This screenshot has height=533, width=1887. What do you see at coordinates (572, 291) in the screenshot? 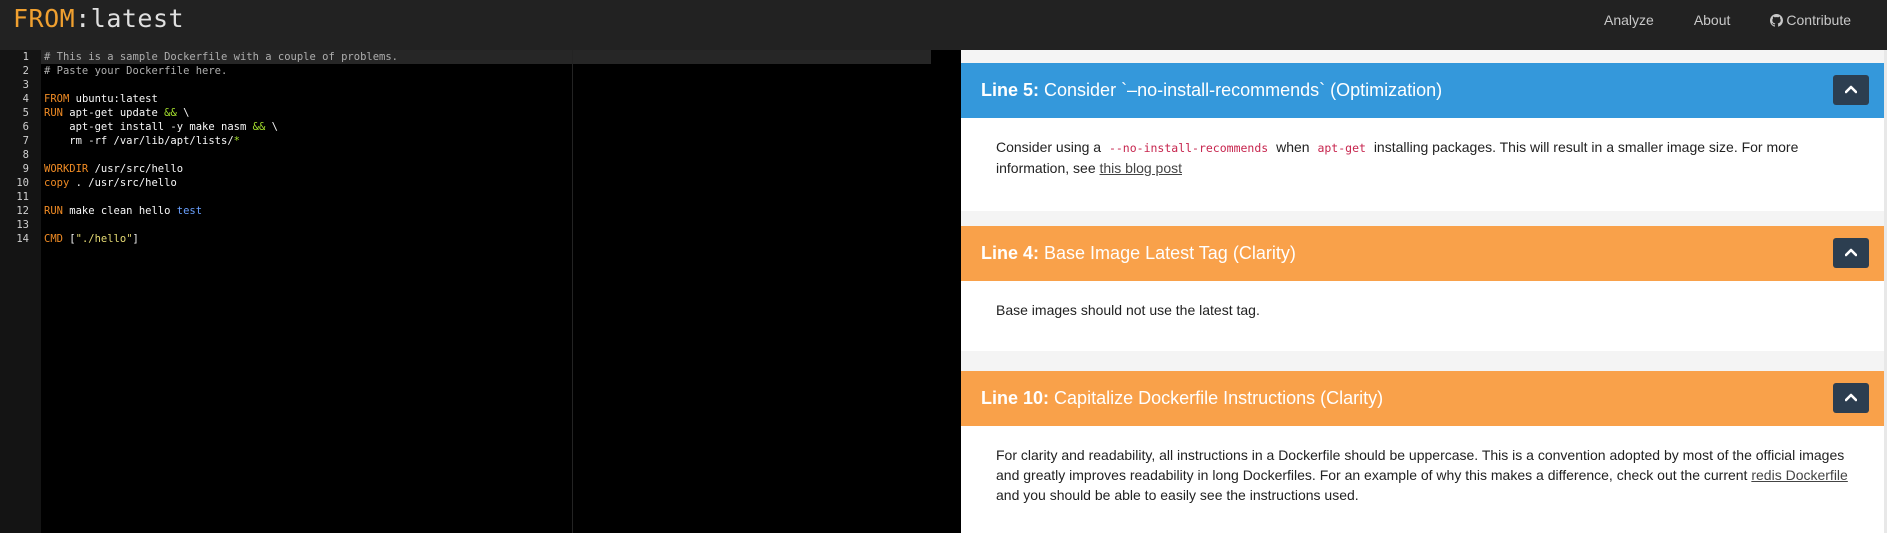
I see `print-margin` at bounding box center [572, 291].